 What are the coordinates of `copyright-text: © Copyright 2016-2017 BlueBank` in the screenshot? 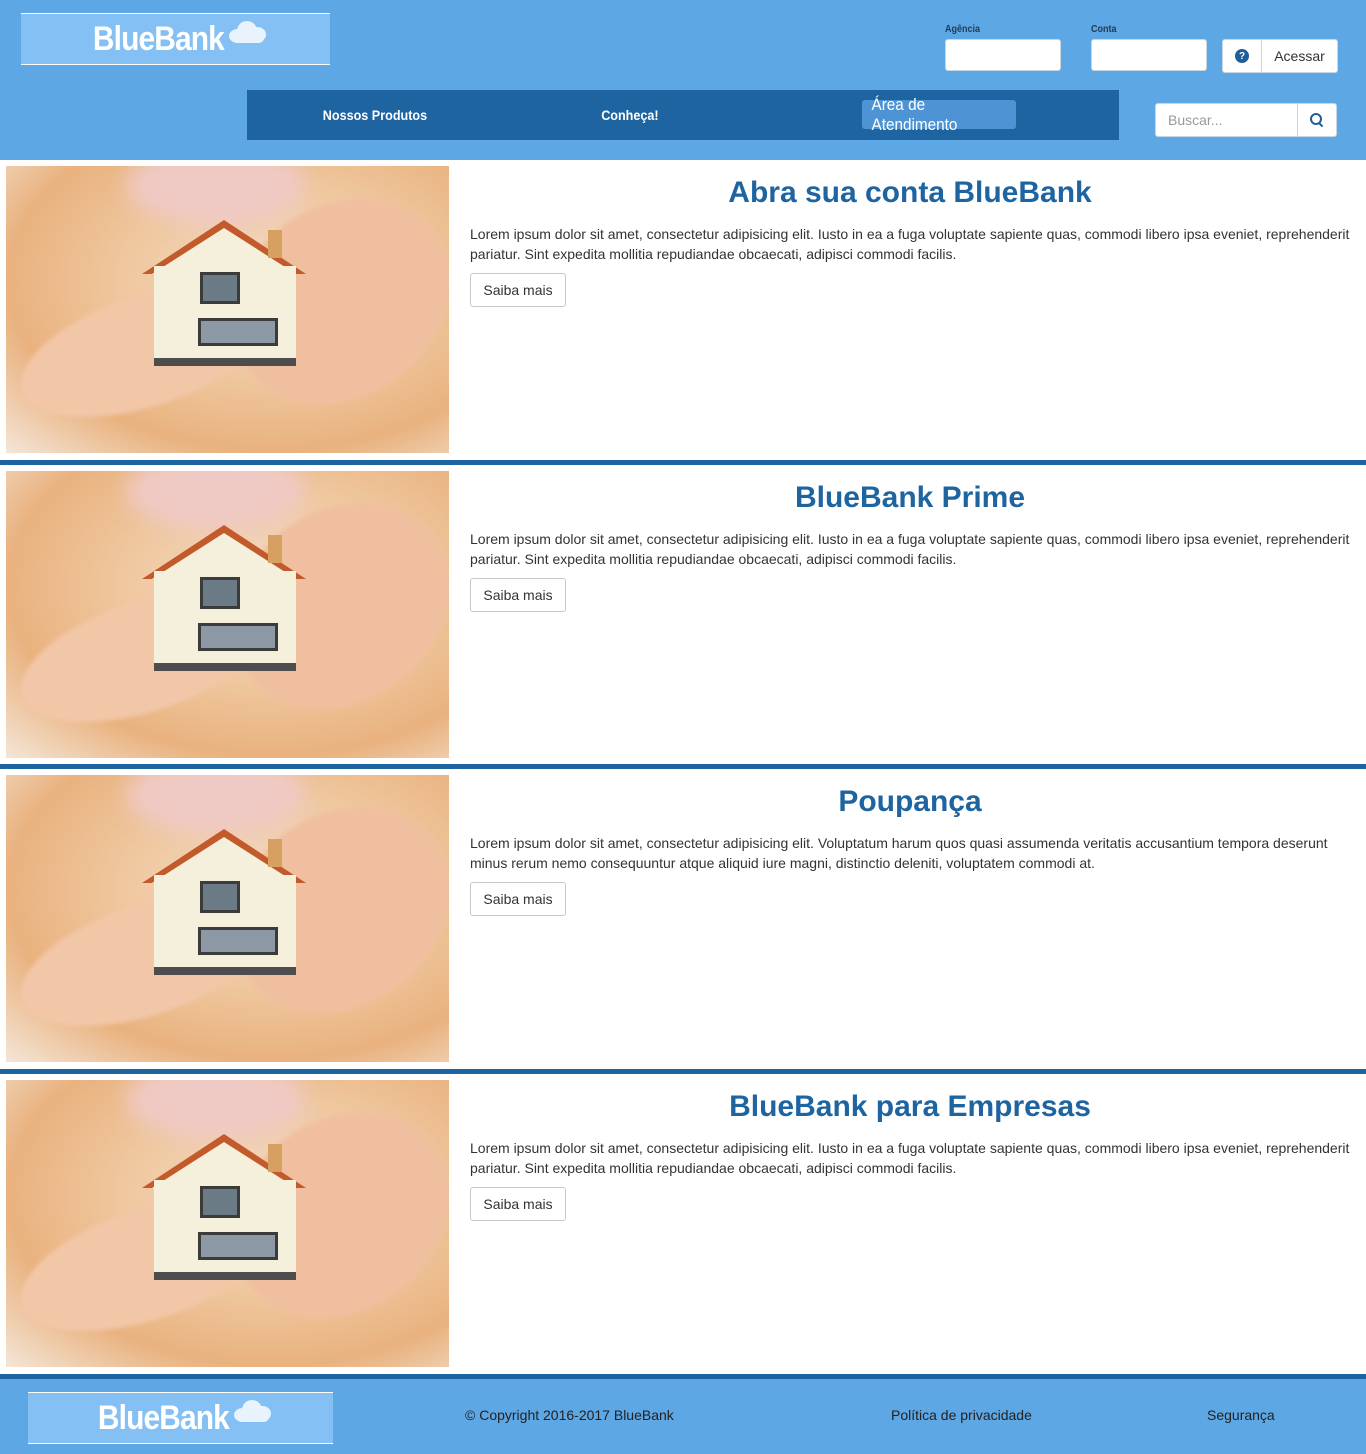 It's located at (569, 1415).